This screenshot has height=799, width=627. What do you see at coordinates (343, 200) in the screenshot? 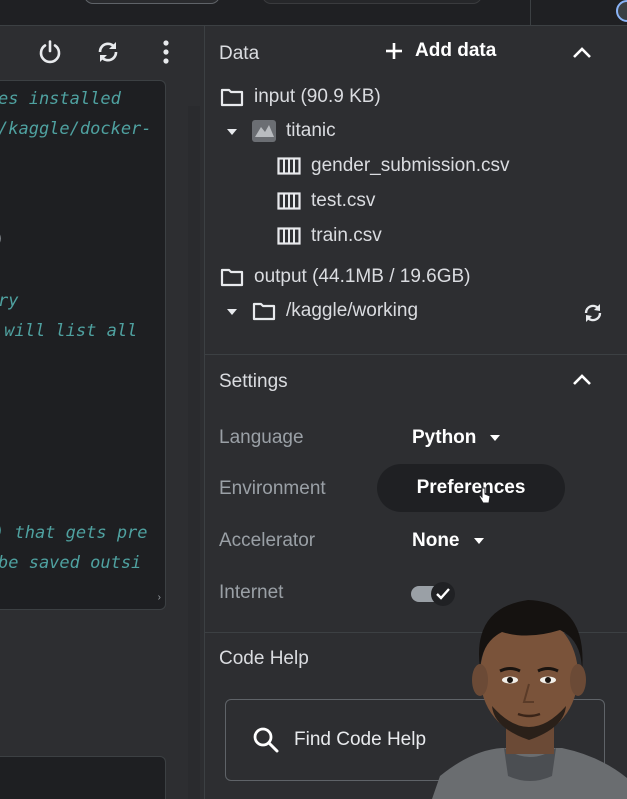
I see `file-label: test.csv` at bounding box center [343, 200].